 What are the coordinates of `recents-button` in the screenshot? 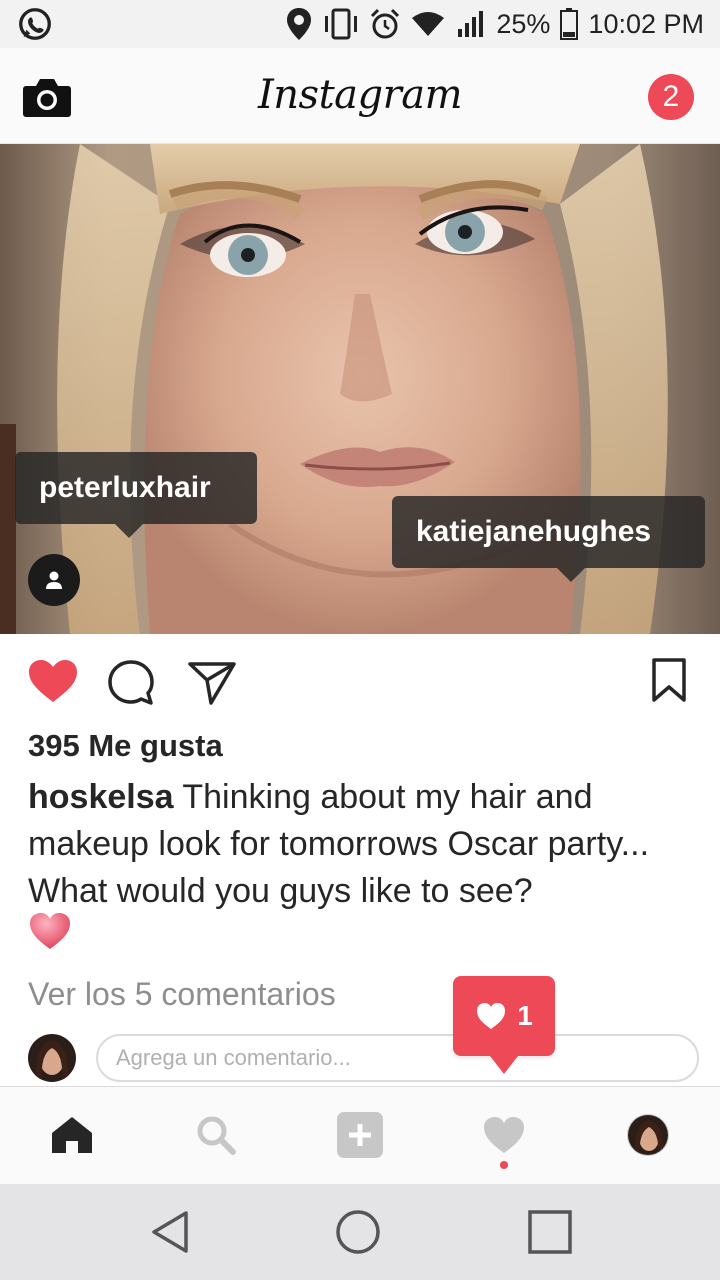 It's located at (550, 1232).